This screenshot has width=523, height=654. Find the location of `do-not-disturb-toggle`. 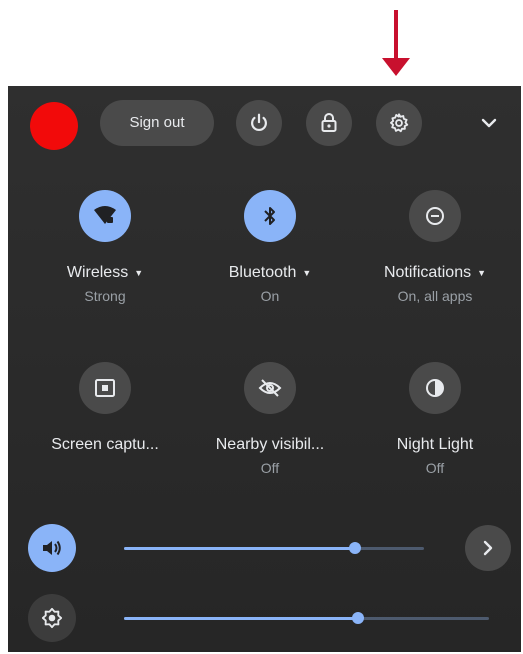

do-not-disturb-toggle is located at coordinates (435, 216).